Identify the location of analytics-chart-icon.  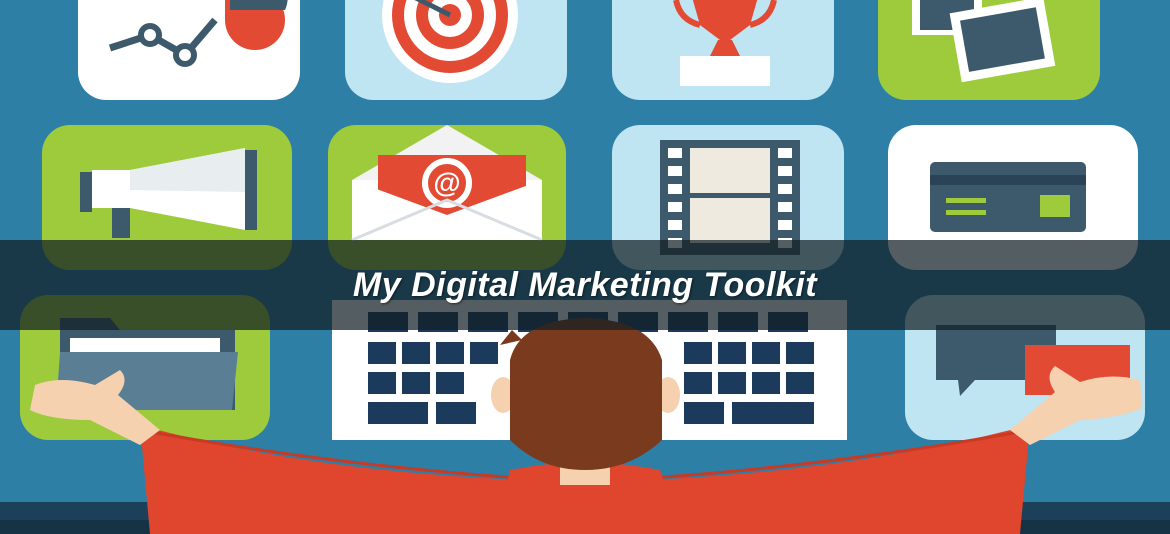
(189, 50).